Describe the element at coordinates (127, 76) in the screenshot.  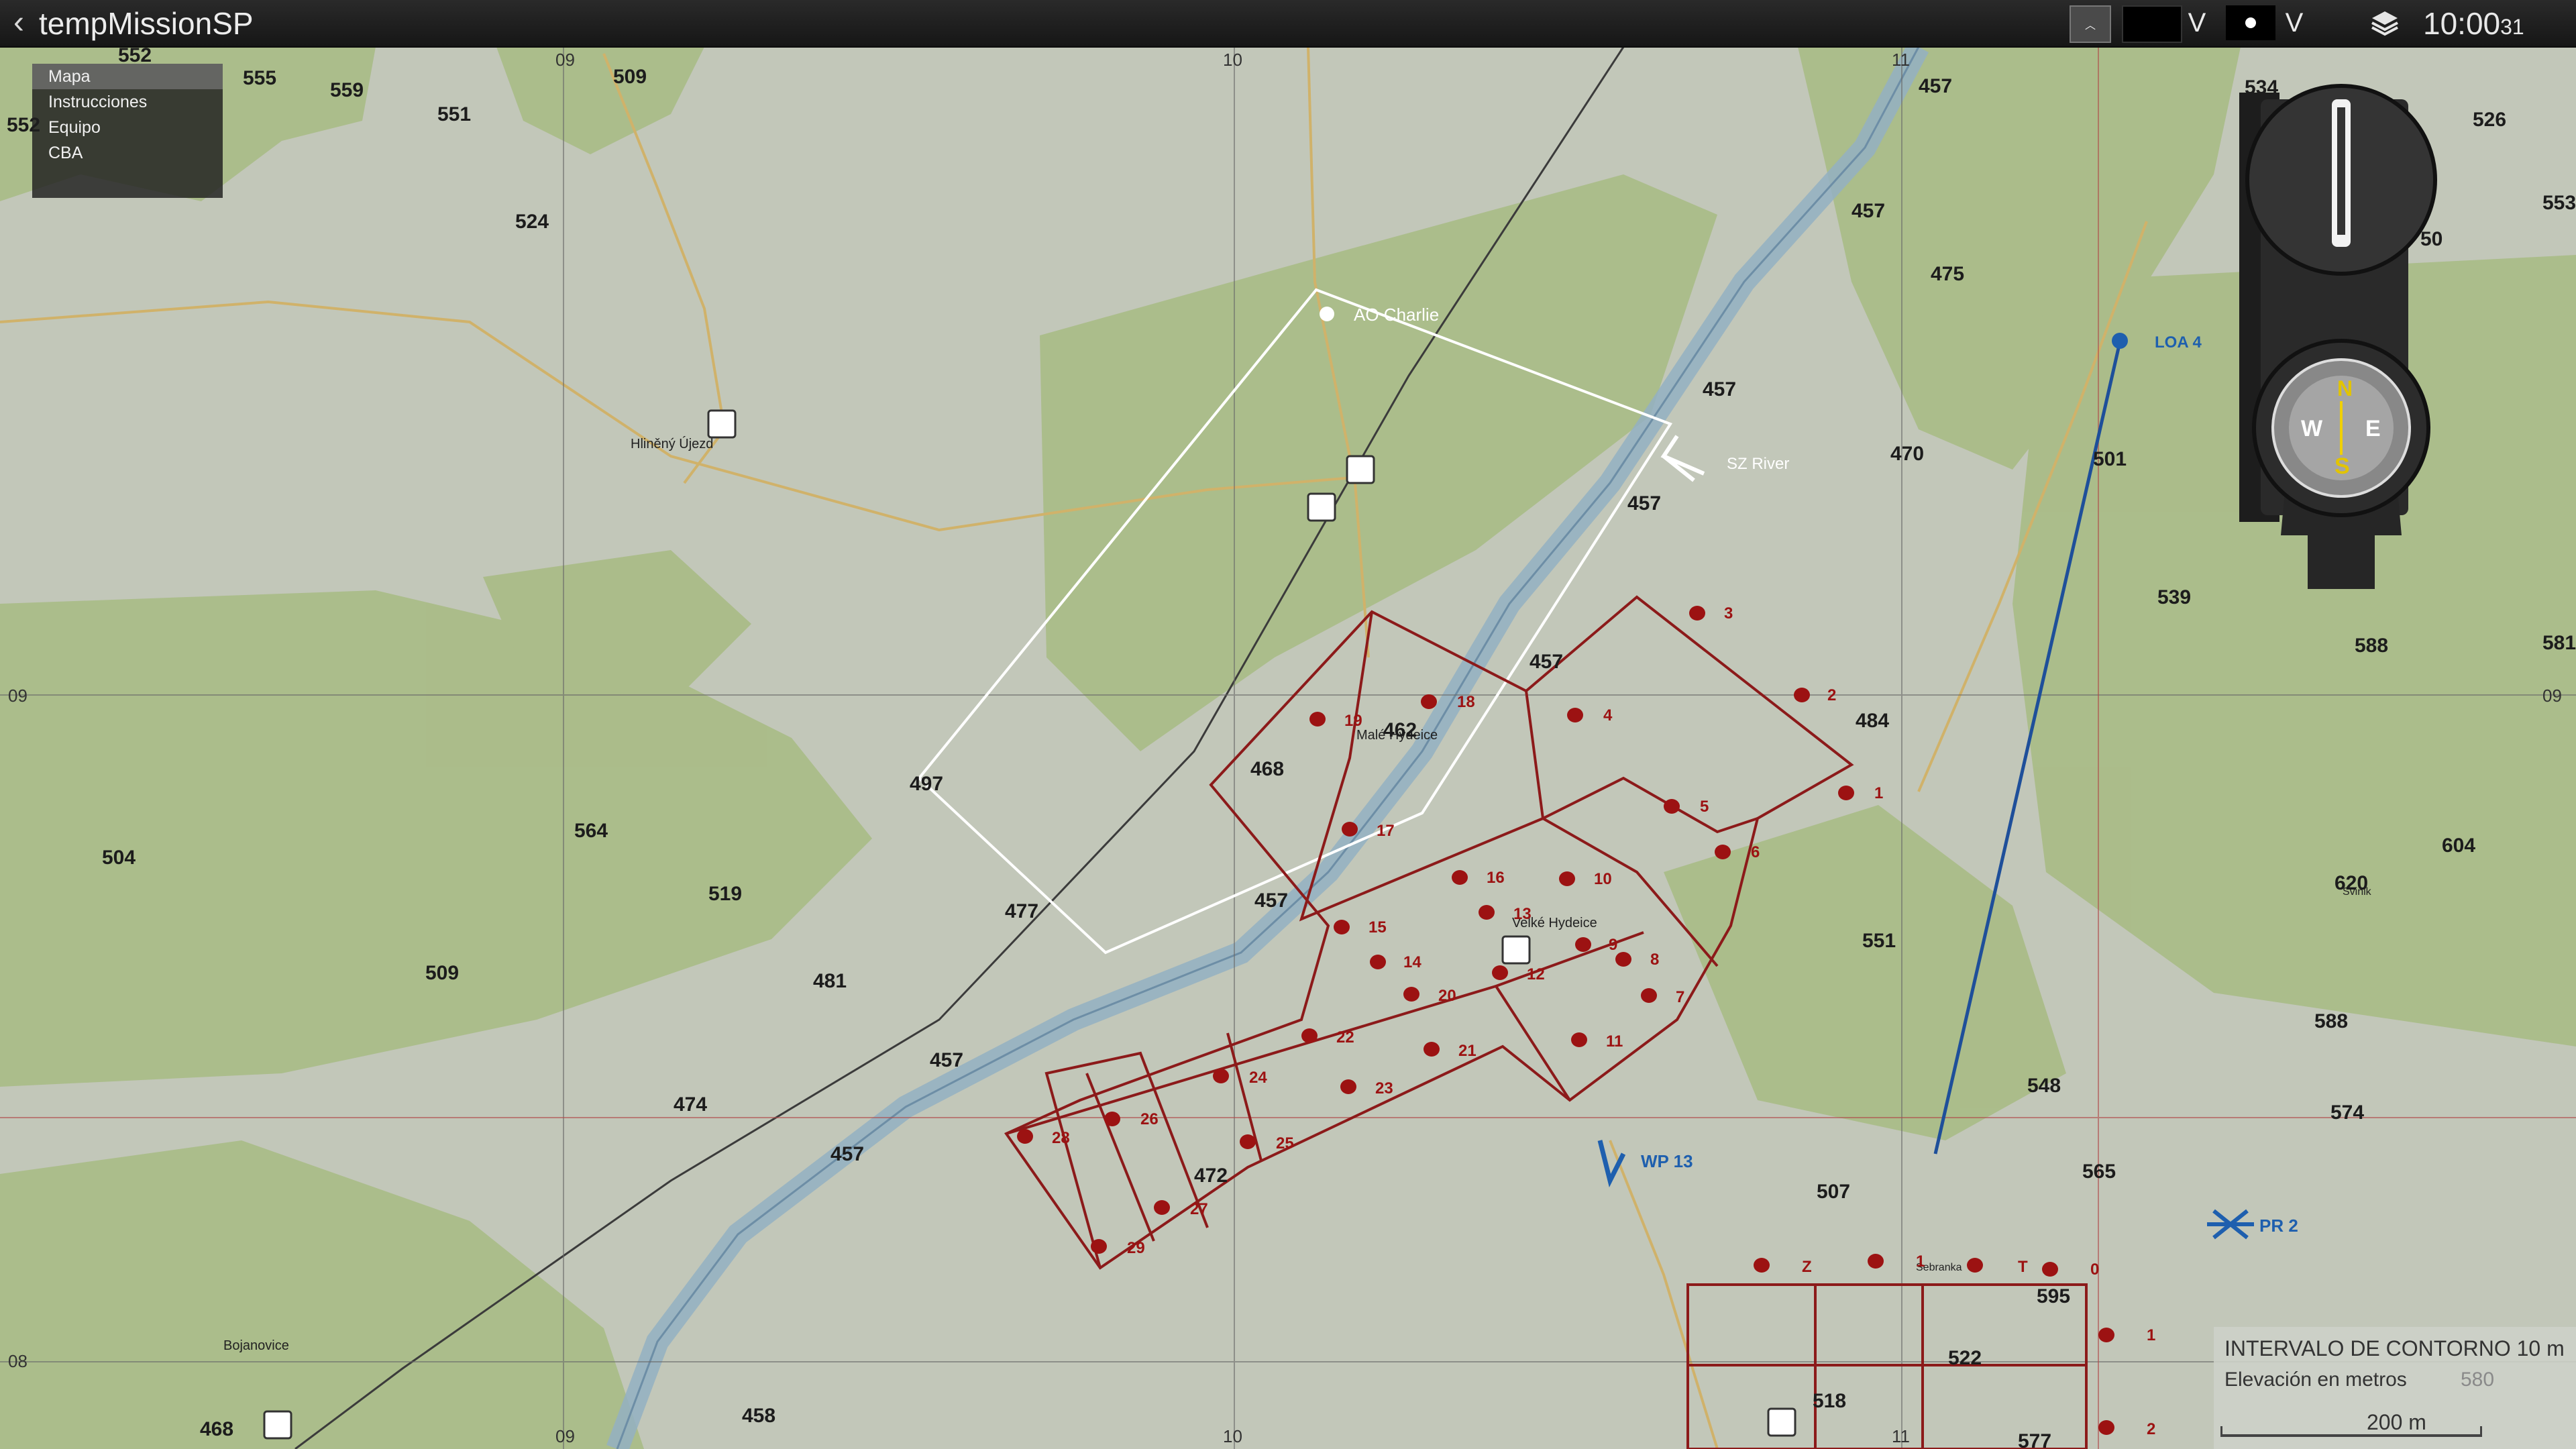
I see `menu-item-mapa: Mapa` at that location.